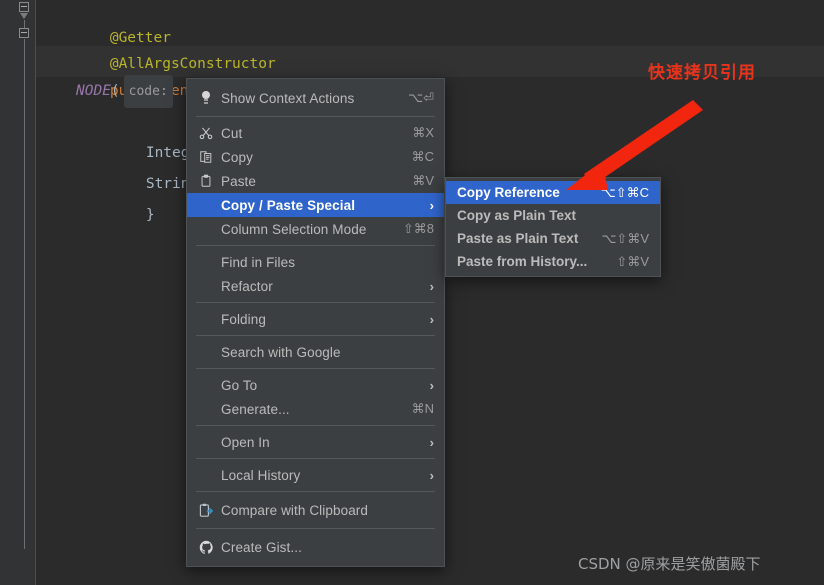 This screenshot has height=585, width=824. Describe the element at coordinates (288, 205) in the screenshot. I see `menu-label: Copy / Paste Special` at that location.